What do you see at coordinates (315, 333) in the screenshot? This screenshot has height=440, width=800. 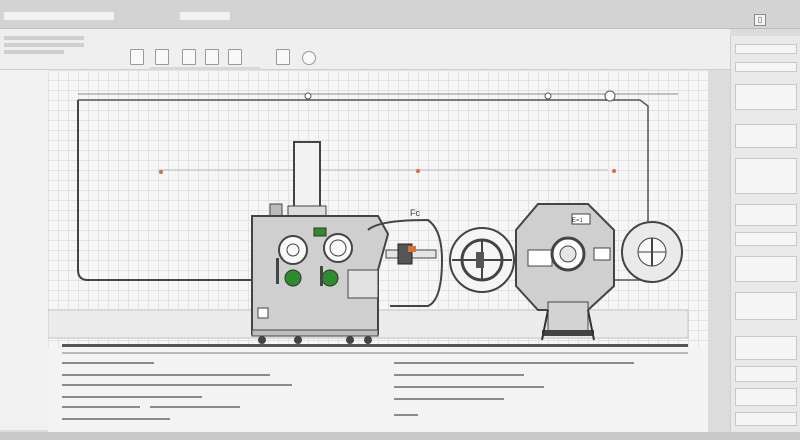 I see `machine-foot` at bounding box center [315, 333].